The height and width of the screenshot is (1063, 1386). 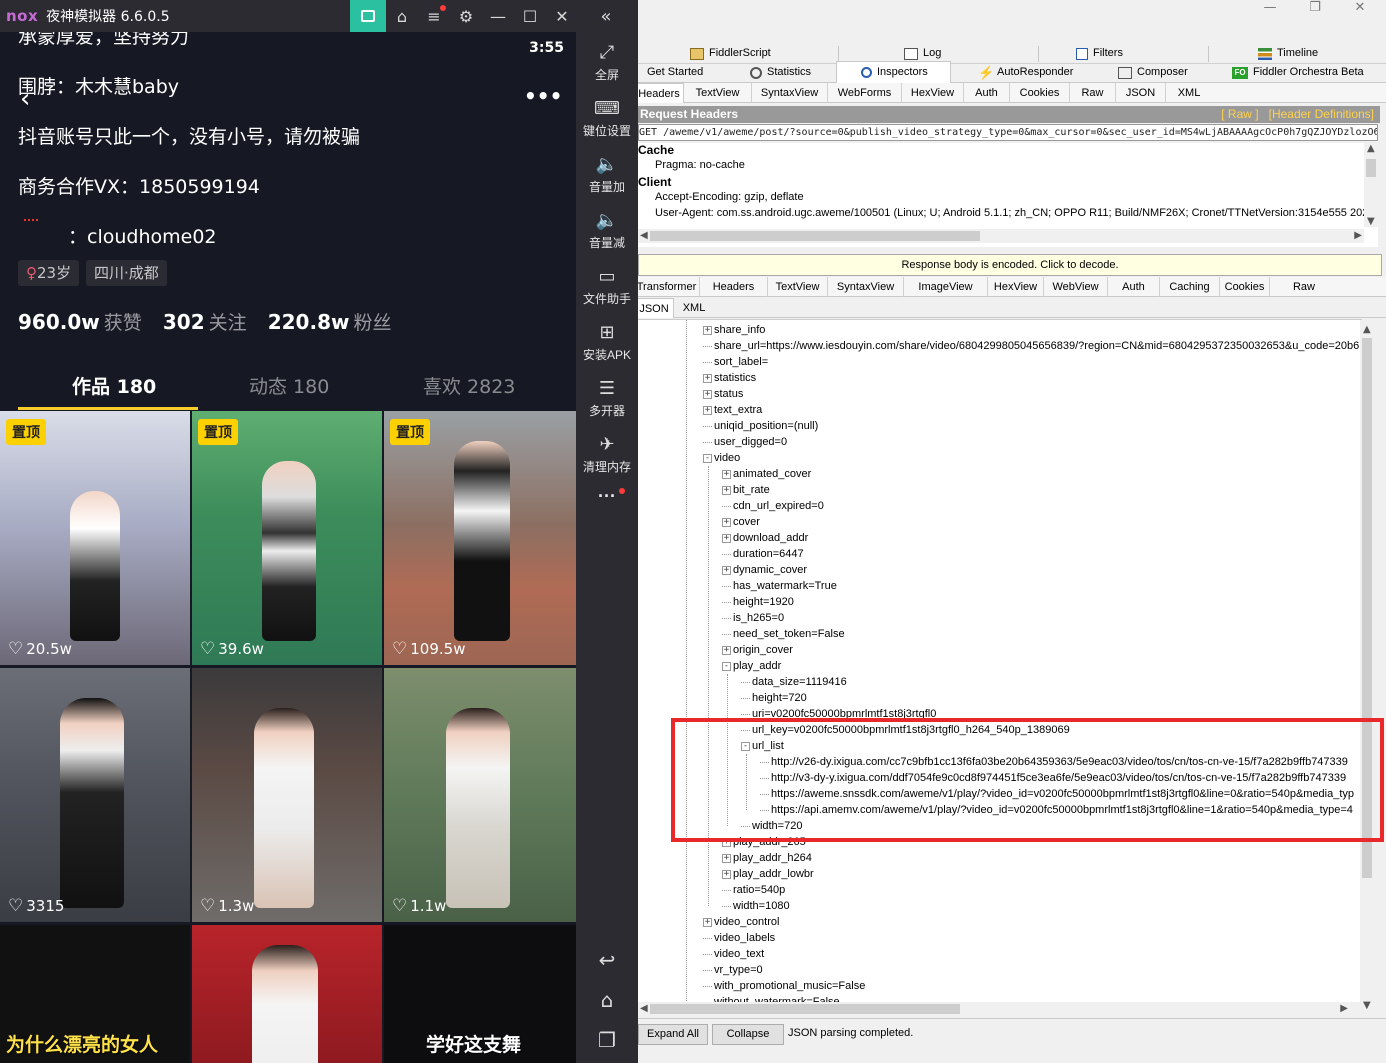 I want to click on tree-node: duration=6447, so click(x=768, y=554).